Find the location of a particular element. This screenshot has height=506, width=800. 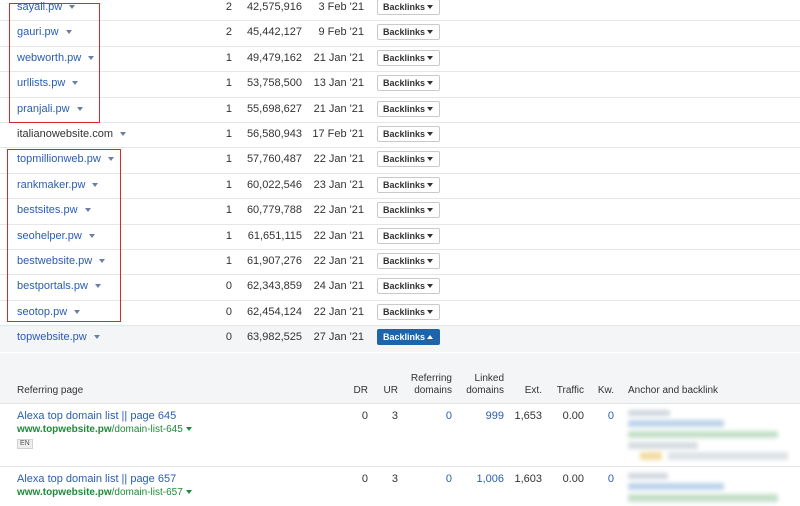

header-referring-domains: Referring domains is located at coordinates (426, 385).